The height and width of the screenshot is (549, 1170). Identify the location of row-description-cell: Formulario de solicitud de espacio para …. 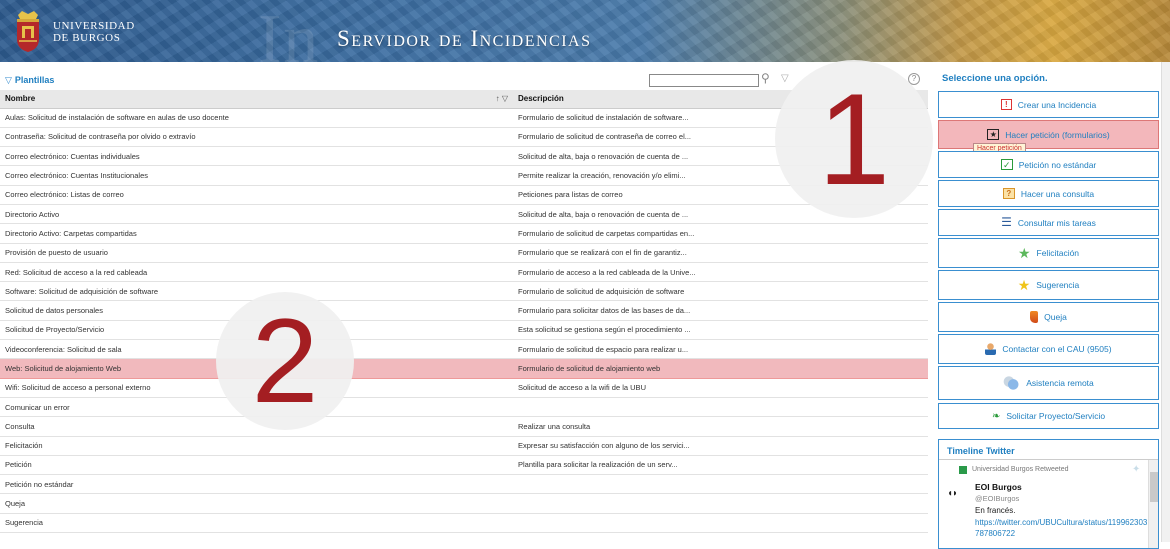
(720, 349).